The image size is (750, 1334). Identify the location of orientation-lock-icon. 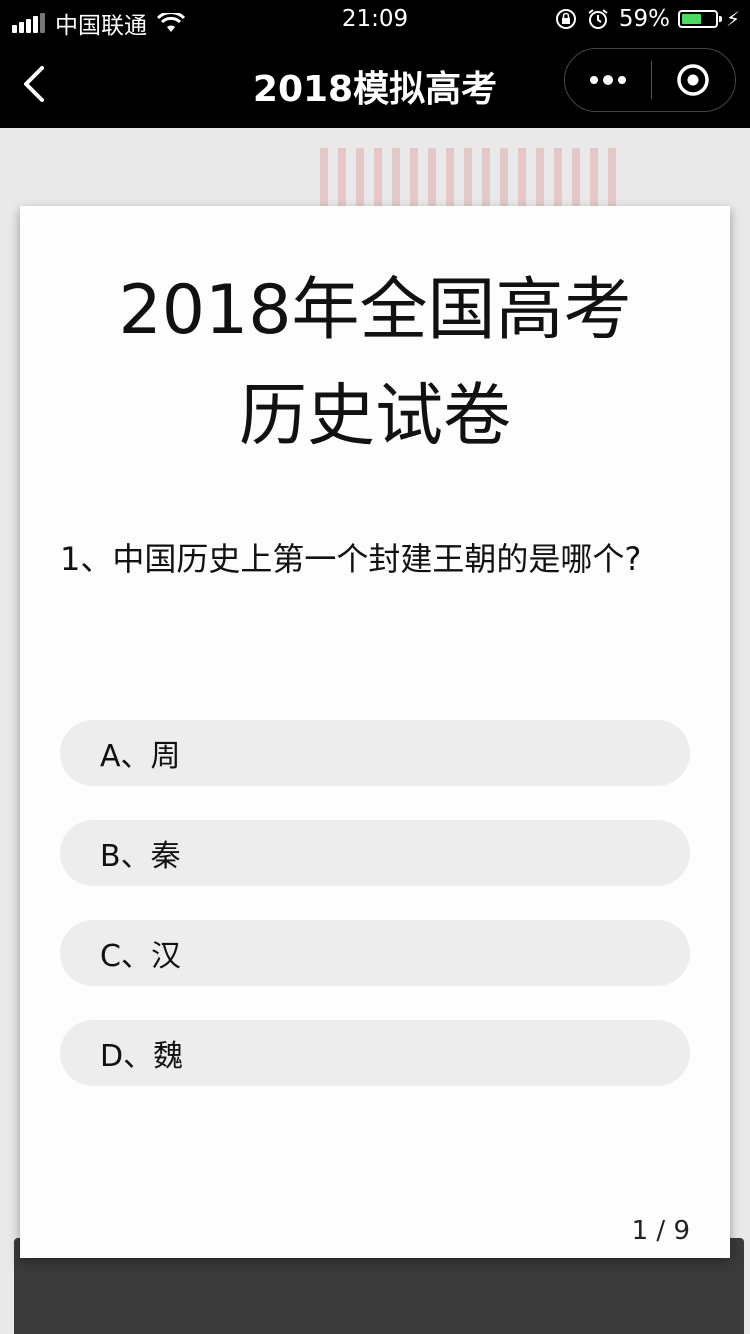
(565, 19).